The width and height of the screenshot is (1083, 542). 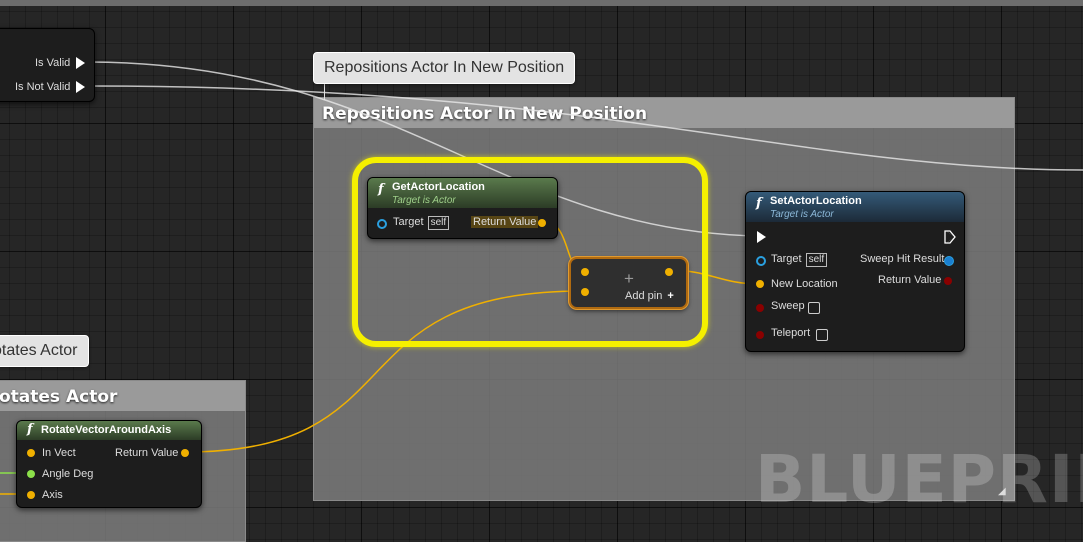 What do you see at coordinates (804, 284) in the screenshot?
I see `new-location-label: New Location` at bounding box center [804, 284].